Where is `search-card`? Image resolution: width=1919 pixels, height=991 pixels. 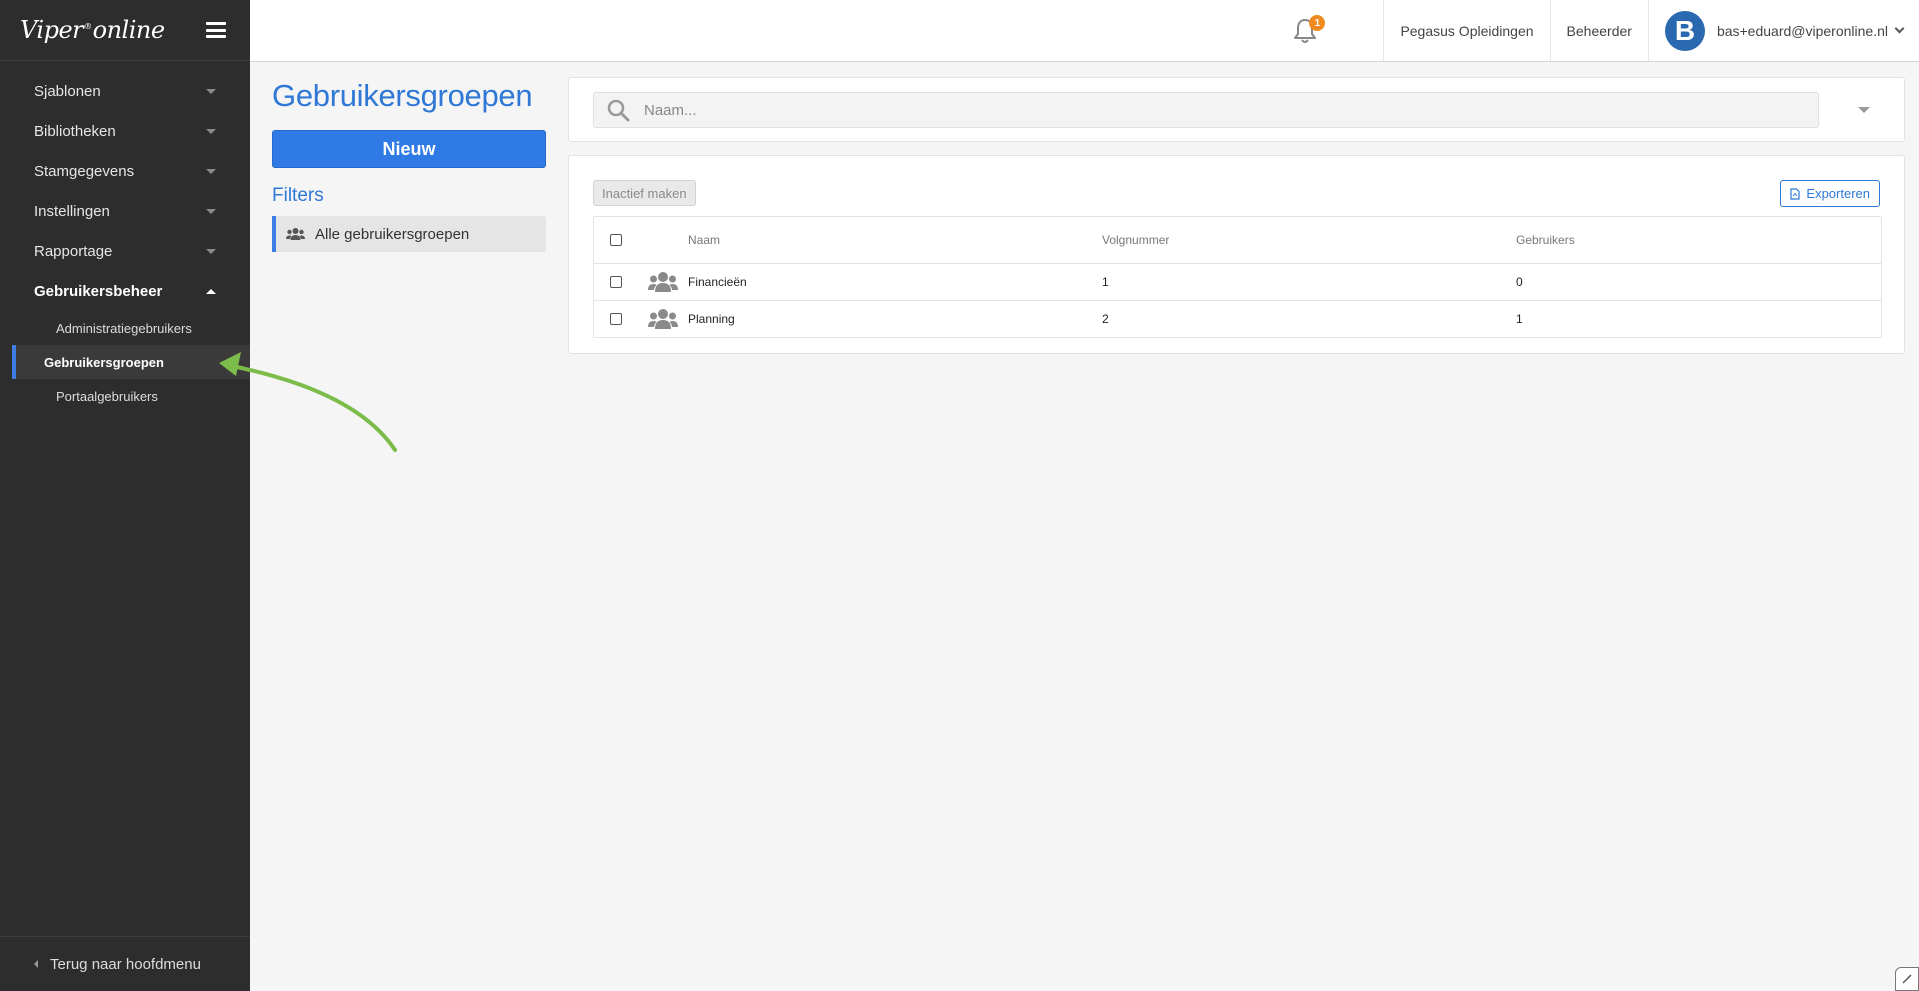 search-card is located at coordinates (1236, 109).